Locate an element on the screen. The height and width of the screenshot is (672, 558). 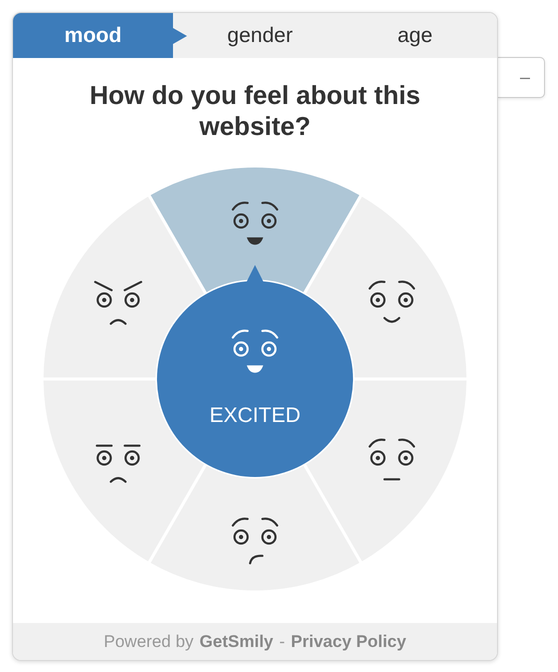
powered-by-text: Powered by is located at coordinates (149, 642).